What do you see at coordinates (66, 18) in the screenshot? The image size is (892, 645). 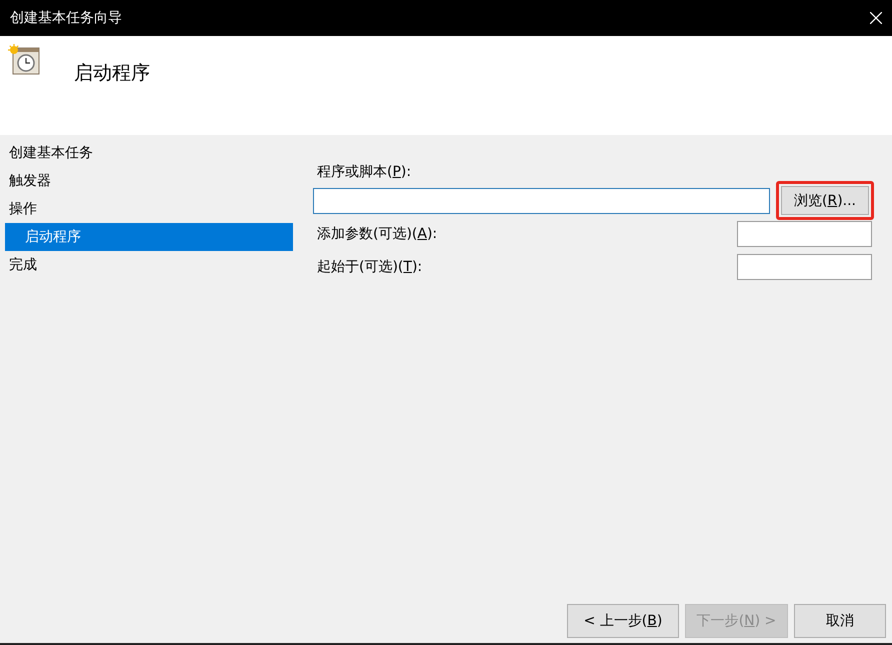 I see `window-title: 创建基本任务向导` at bounding box center [66, 18].